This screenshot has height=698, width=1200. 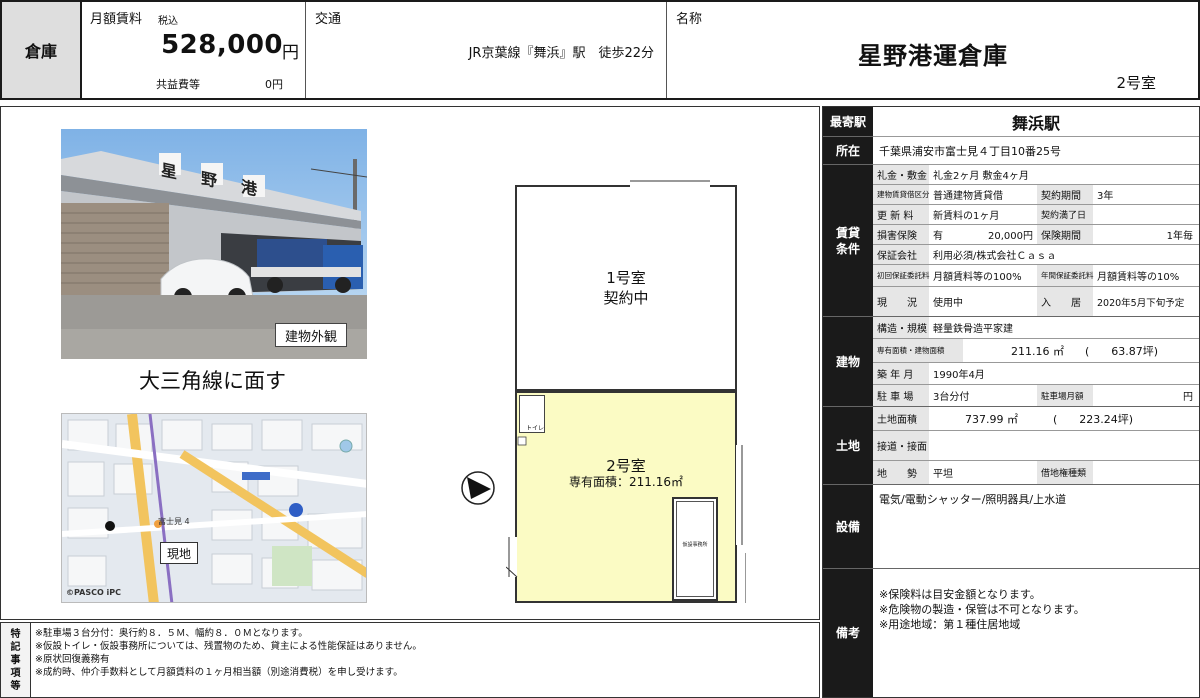 I want to click on status-value: 使用中, so click(x=948, y=303).